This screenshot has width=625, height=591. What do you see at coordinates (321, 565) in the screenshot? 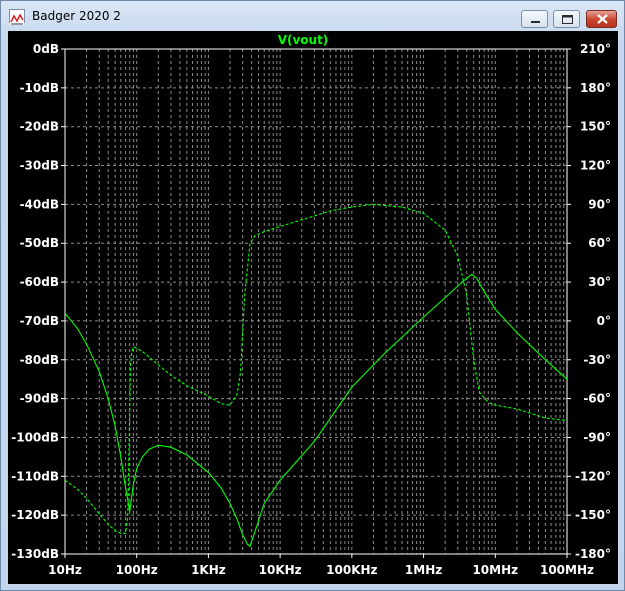
I see `x-axis: 10Hz 100Hz 1KHz 10KHz 100KHz 1MHz 10MHz 100MHz` at bounding box center [321, 565].